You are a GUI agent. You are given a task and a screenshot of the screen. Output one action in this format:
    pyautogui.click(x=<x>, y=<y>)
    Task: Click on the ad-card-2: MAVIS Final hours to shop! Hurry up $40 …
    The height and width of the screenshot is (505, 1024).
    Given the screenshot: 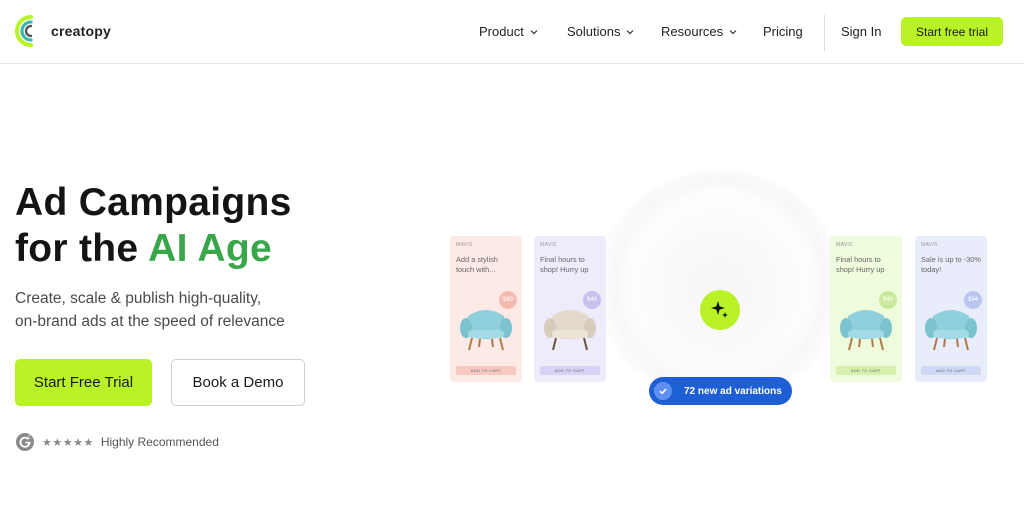 What is the action you would take?
    pyautogui.click(x=570, y=309)
    